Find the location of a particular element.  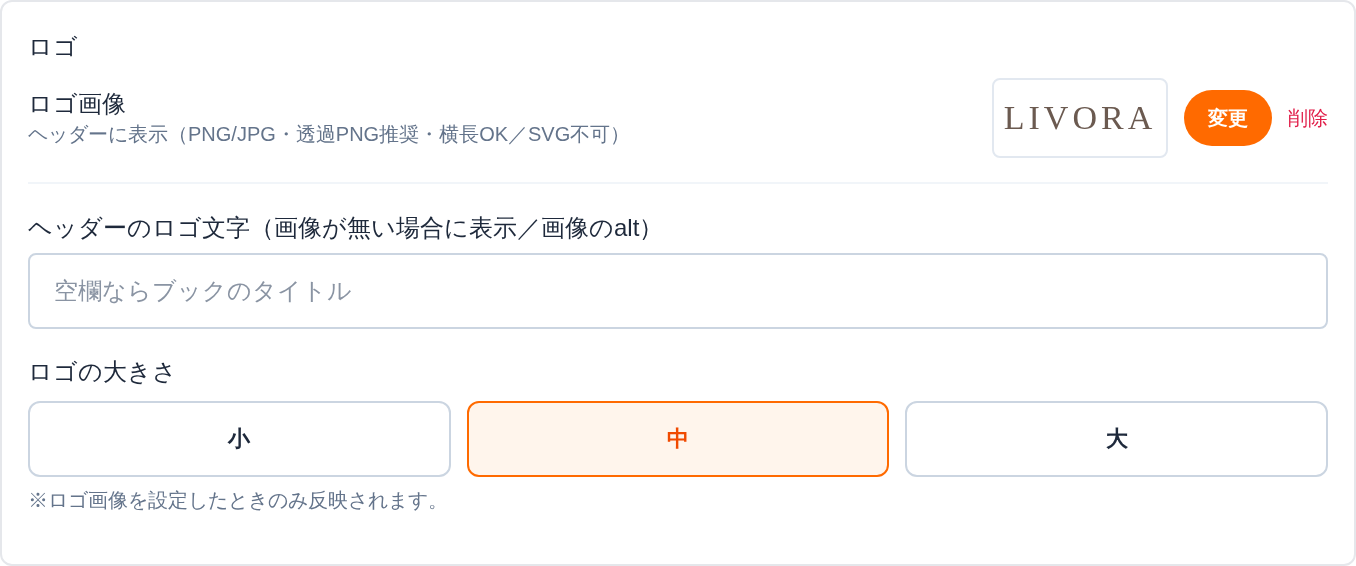

field-label: ロゴの大きさ is located at coordinates (103, 372).